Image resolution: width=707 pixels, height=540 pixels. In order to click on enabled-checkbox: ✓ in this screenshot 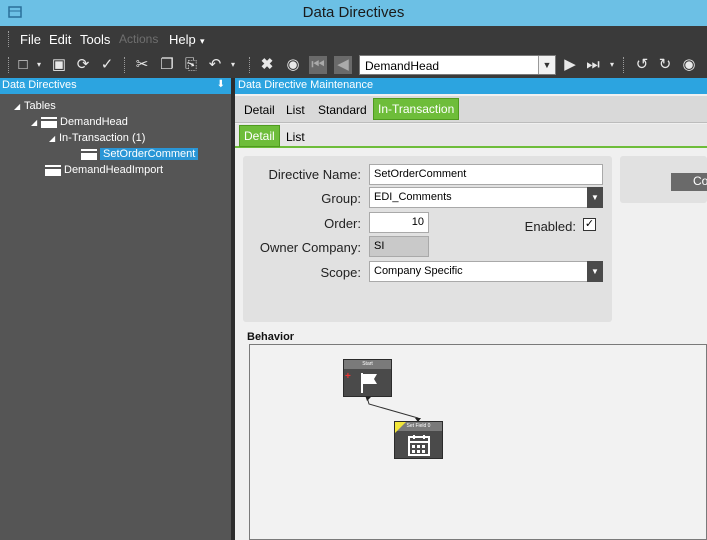, I will do `click(589, 224)`.